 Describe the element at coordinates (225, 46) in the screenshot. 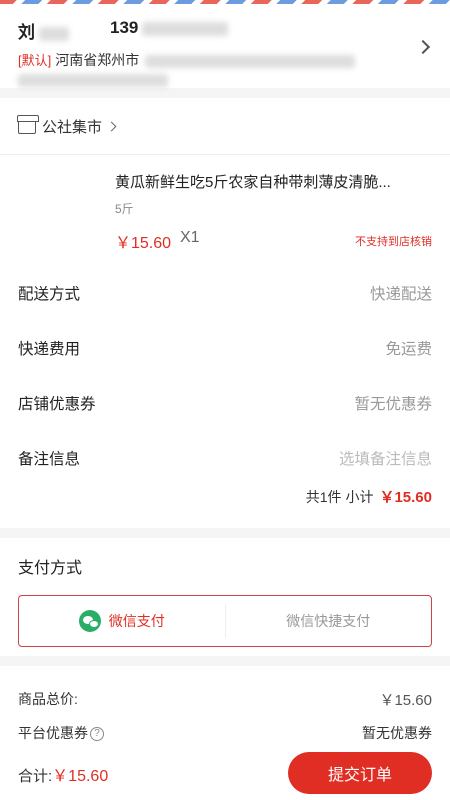

I see `address-card: 刘 139 [默认] 河南省郑州市` at that location.